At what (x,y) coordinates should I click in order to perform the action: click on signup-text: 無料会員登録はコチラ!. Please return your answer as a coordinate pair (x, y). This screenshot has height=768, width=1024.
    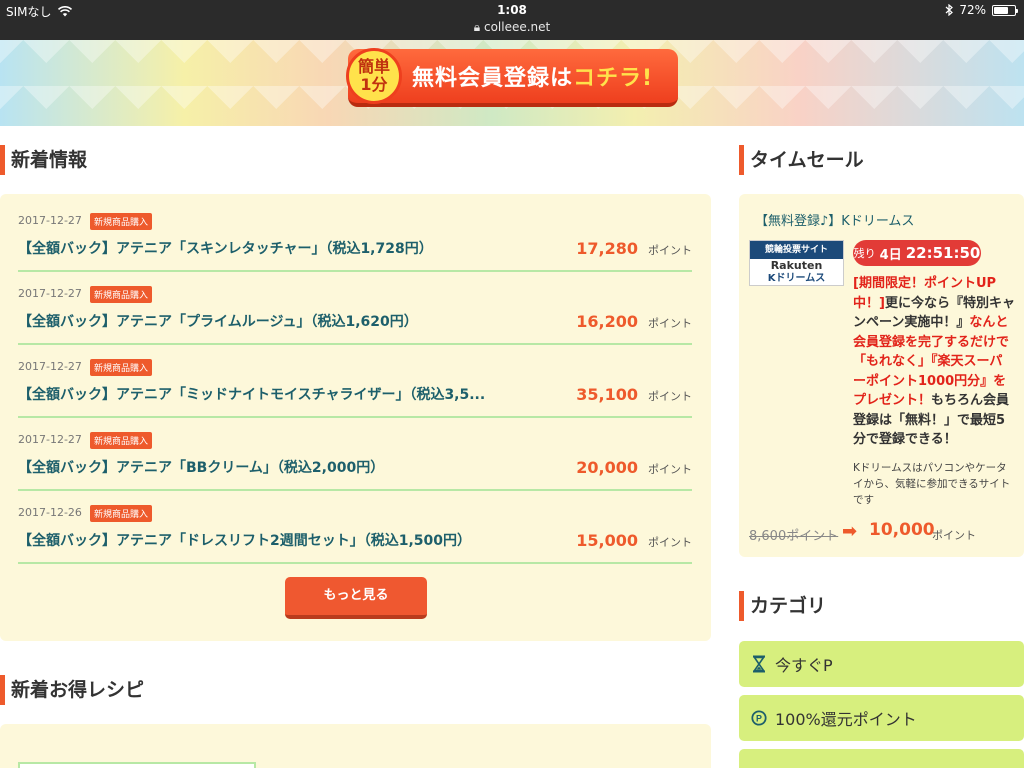
    Looking at the image, I should click on (532, 76).